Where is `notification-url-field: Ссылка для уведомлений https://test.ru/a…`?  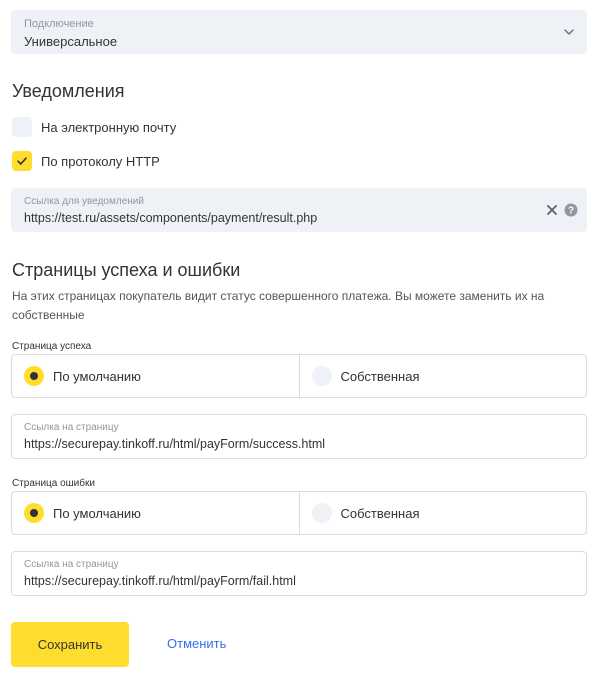 notification-url-field: Ссылка для уведомлений https://test.ru/a… is located at coordinates (299, 210).